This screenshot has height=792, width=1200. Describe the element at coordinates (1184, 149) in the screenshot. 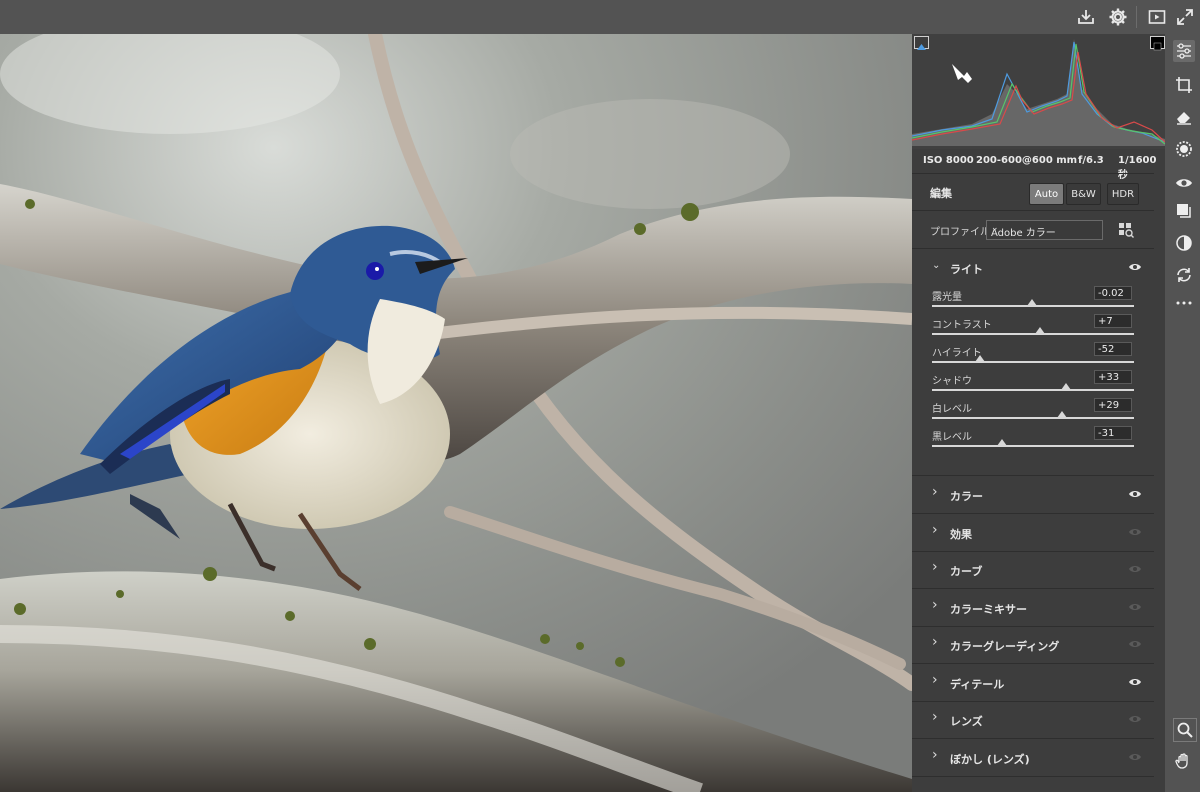

I see `mask-icon` at that location.